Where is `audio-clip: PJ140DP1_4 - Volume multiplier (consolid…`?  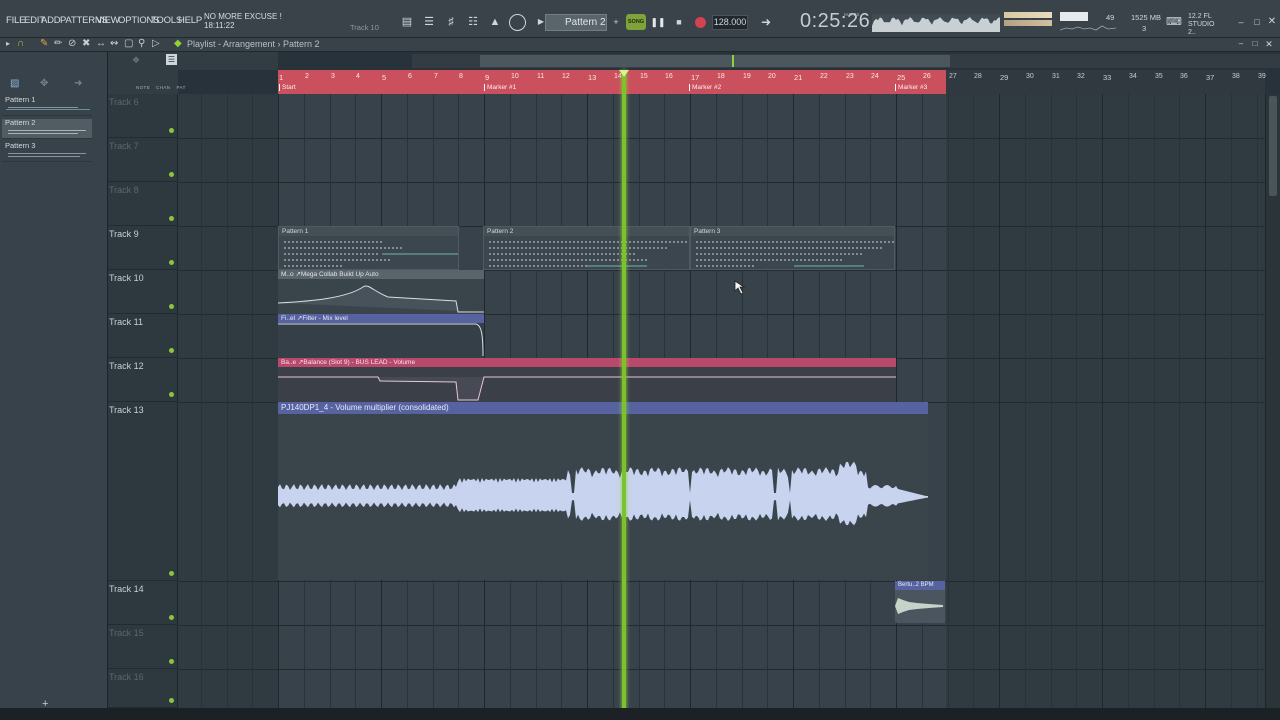 audio-clip: PJ140DP1_4 - Volume multiplier (consolid… is located at coordinates (603, 491).